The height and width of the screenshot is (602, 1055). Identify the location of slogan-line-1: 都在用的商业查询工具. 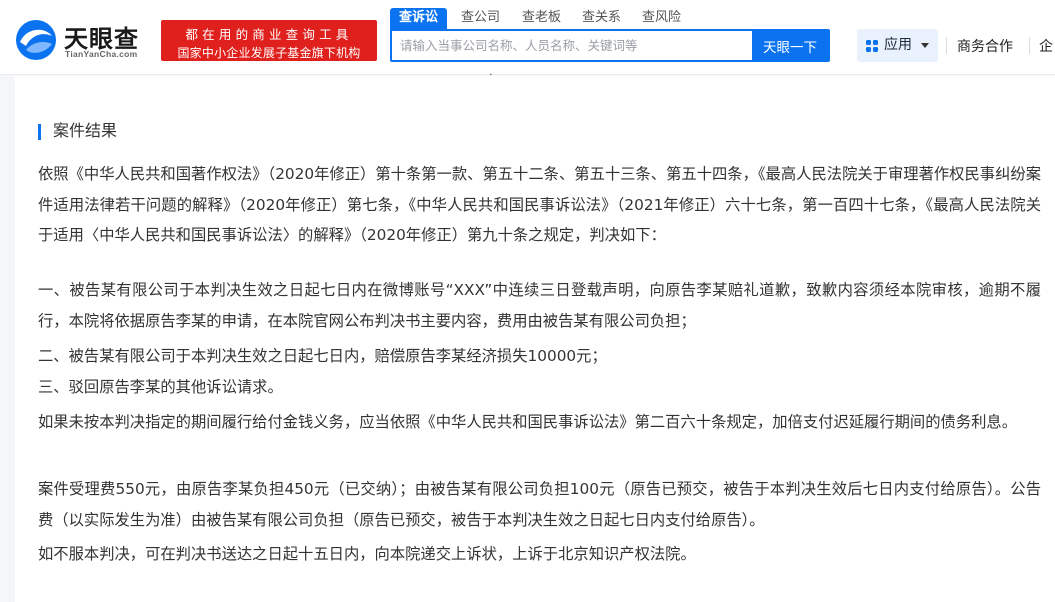
(269, 34).